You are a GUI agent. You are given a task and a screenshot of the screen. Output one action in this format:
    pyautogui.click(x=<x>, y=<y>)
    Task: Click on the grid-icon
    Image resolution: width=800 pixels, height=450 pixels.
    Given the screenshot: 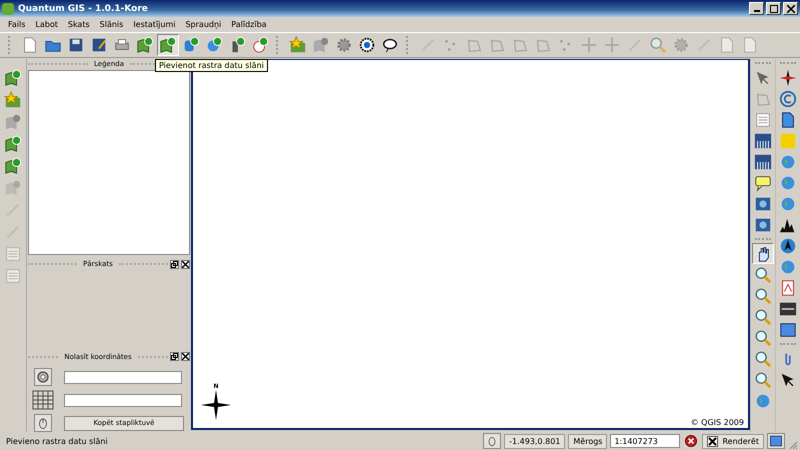 What is the action you would take?
    pyautogui.click(x=43, y=400)
    